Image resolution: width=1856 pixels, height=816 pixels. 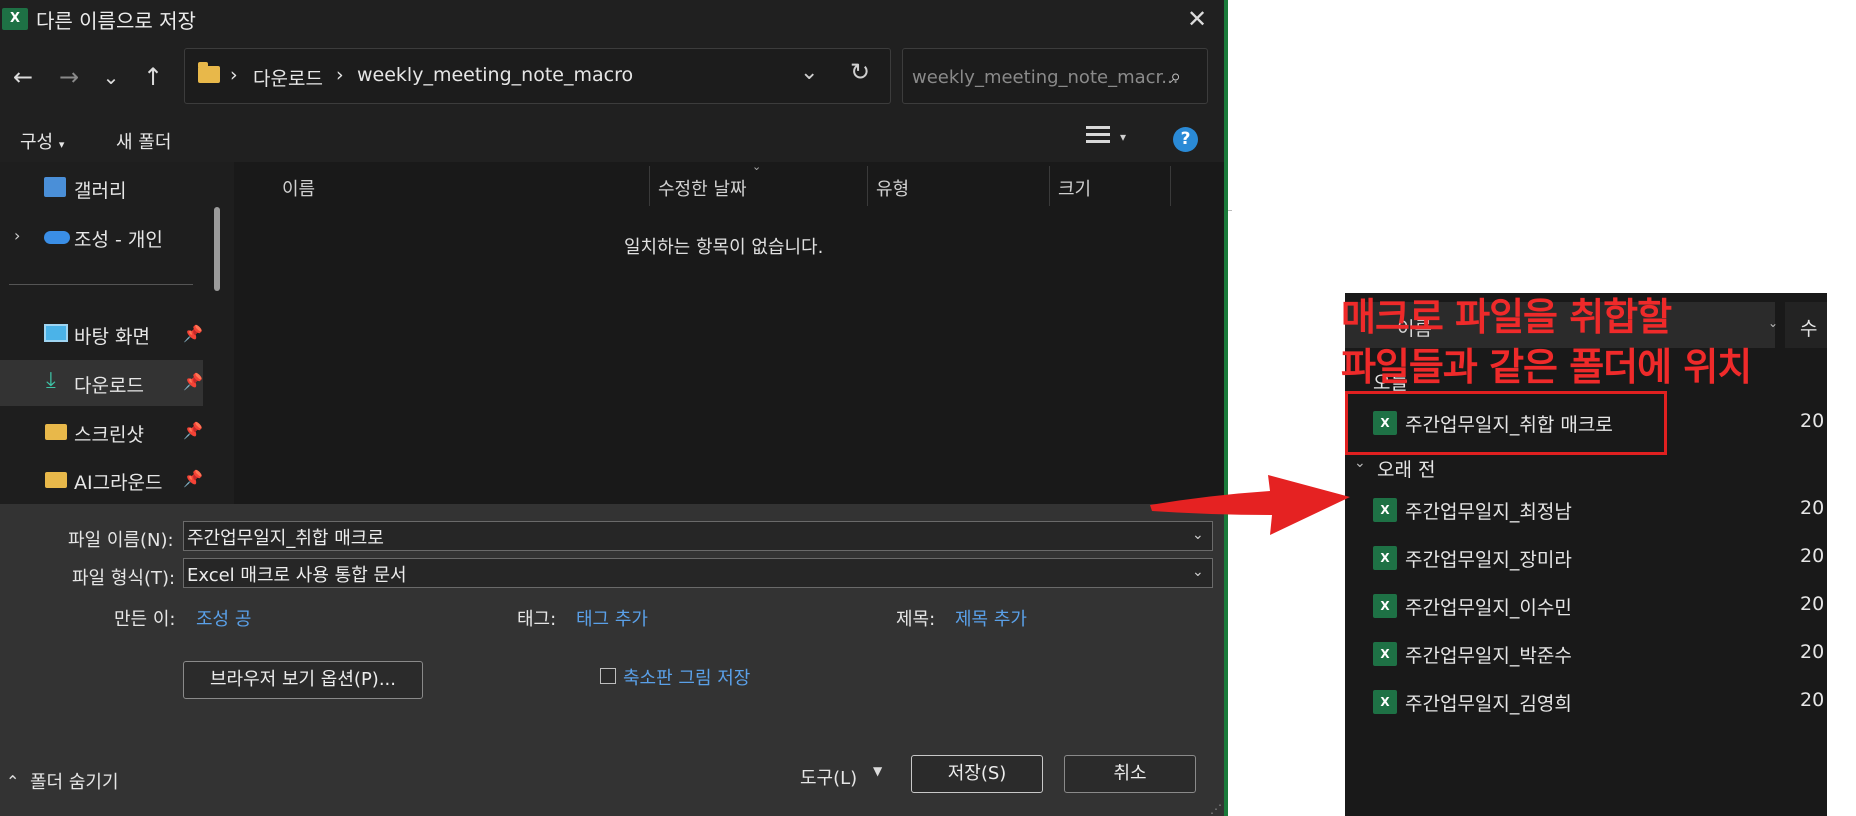 What do you see at coordinates (55, 187) in the screenshot?
I see `gallery-icon` at bounding box center [55, 187].